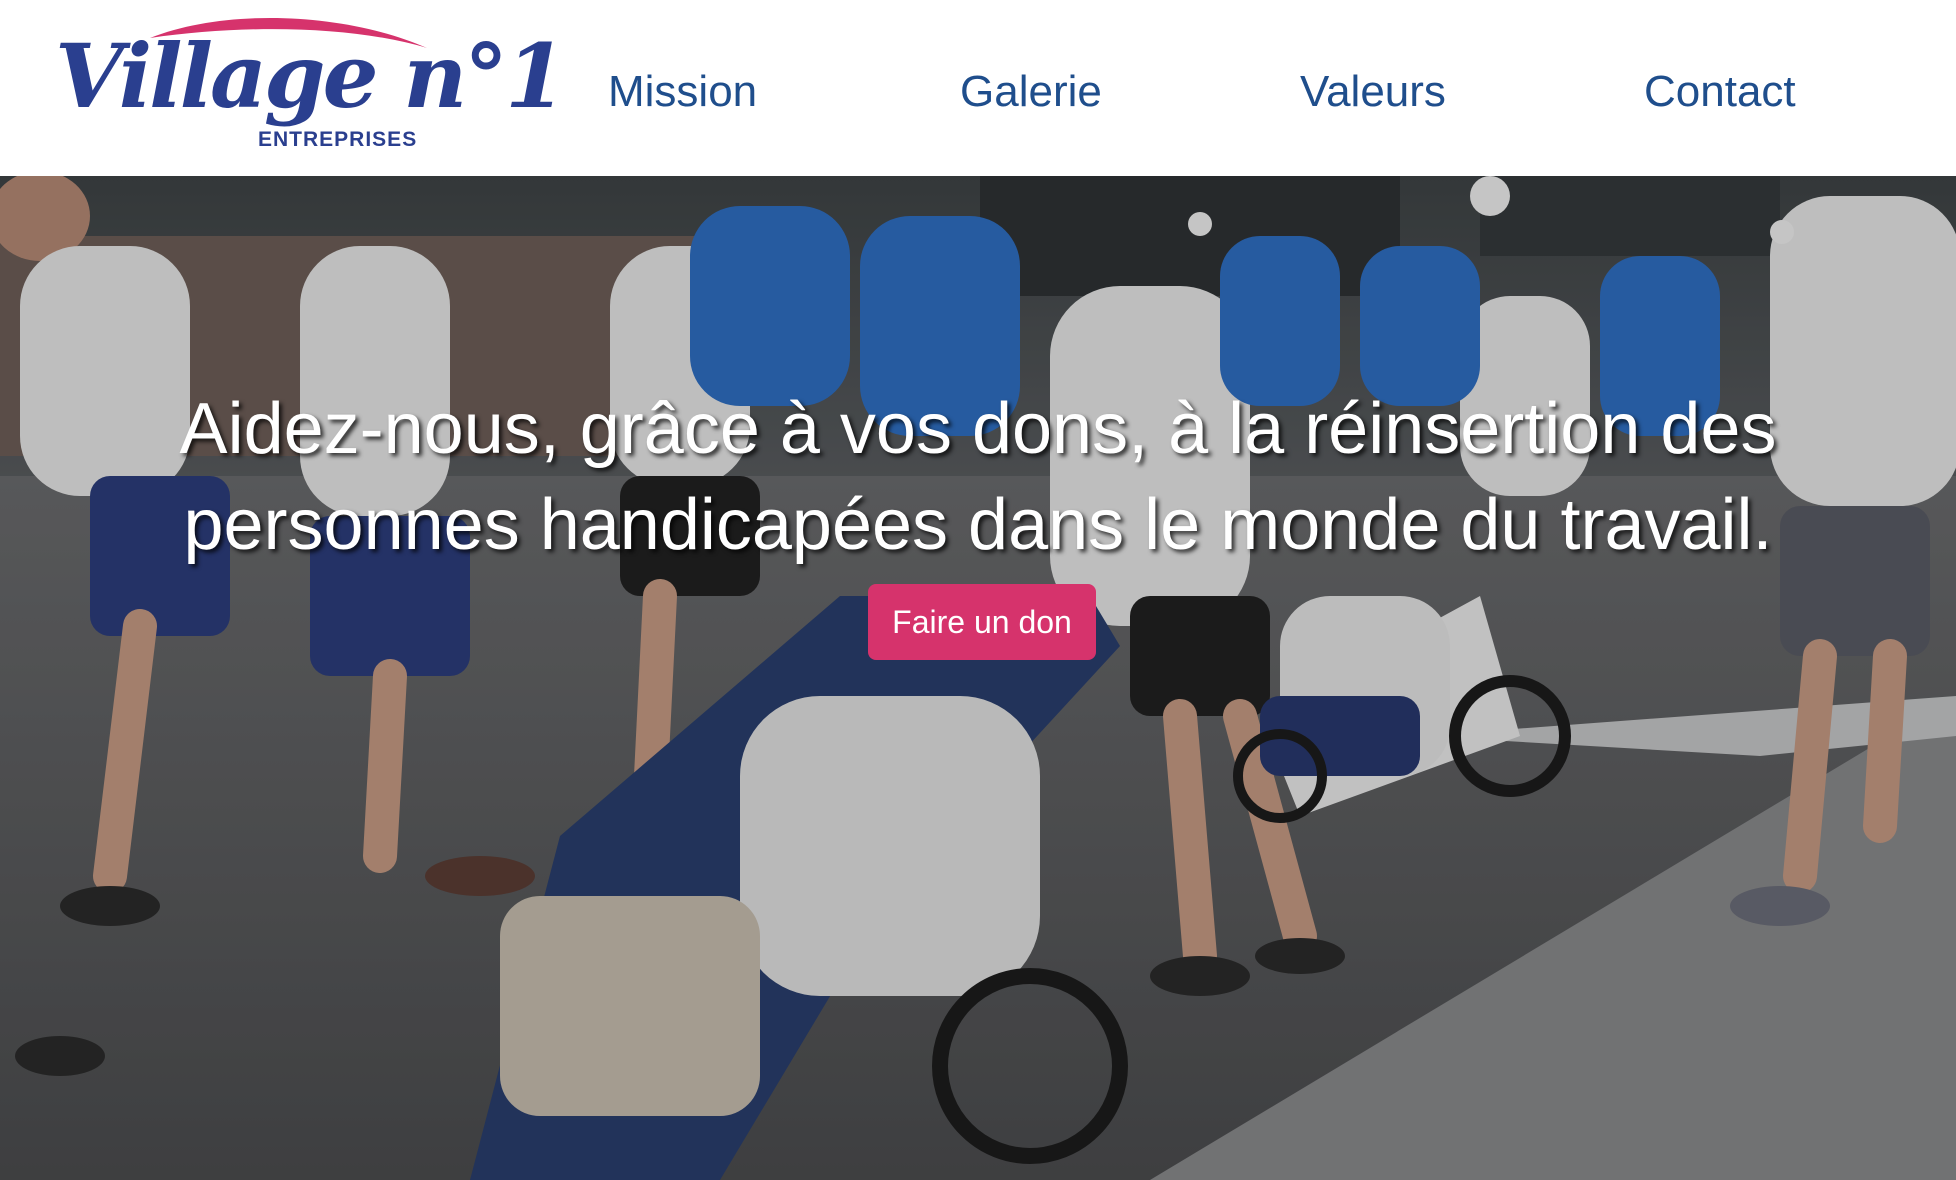 The image size is (1956, 1180). What do you see at coordinates (338, 139) in the screenshot?
I see `logo-subtitle: ENTREPRISES` at bounding box center [338, 139].